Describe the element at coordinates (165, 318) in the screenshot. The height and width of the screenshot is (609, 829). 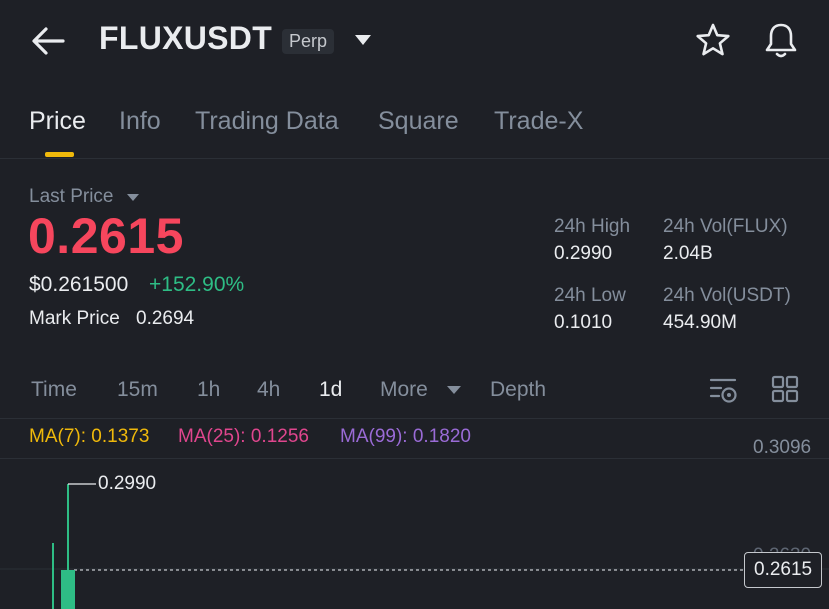
I see `mark-price-value: 0.2694` at that location.